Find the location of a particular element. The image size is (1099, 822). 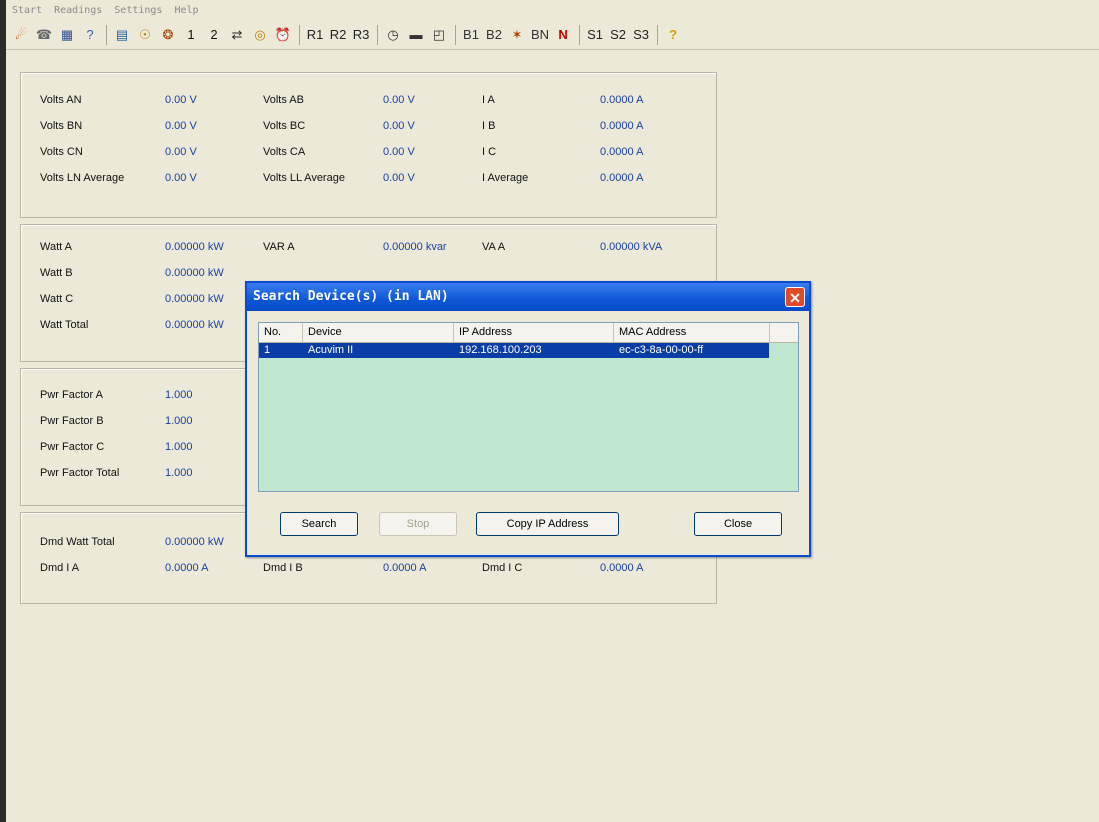

s2-label: S2 is located at coordinates (618, 35).